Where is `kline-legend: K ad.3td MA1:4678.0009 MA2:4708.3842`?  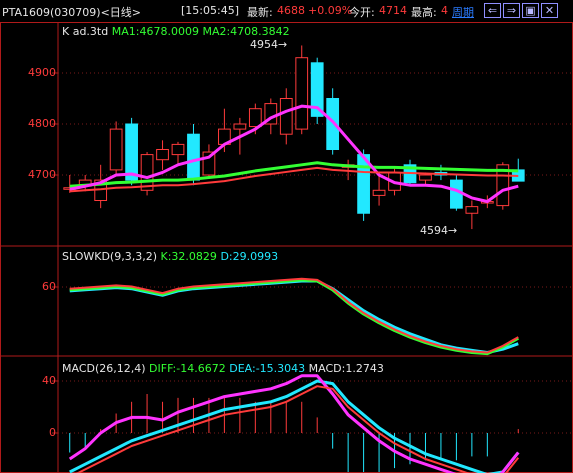
kline-legend: K ad.3td MA1:4678.0009 MA2:4708.3842 is located at coordinates (176, 31).